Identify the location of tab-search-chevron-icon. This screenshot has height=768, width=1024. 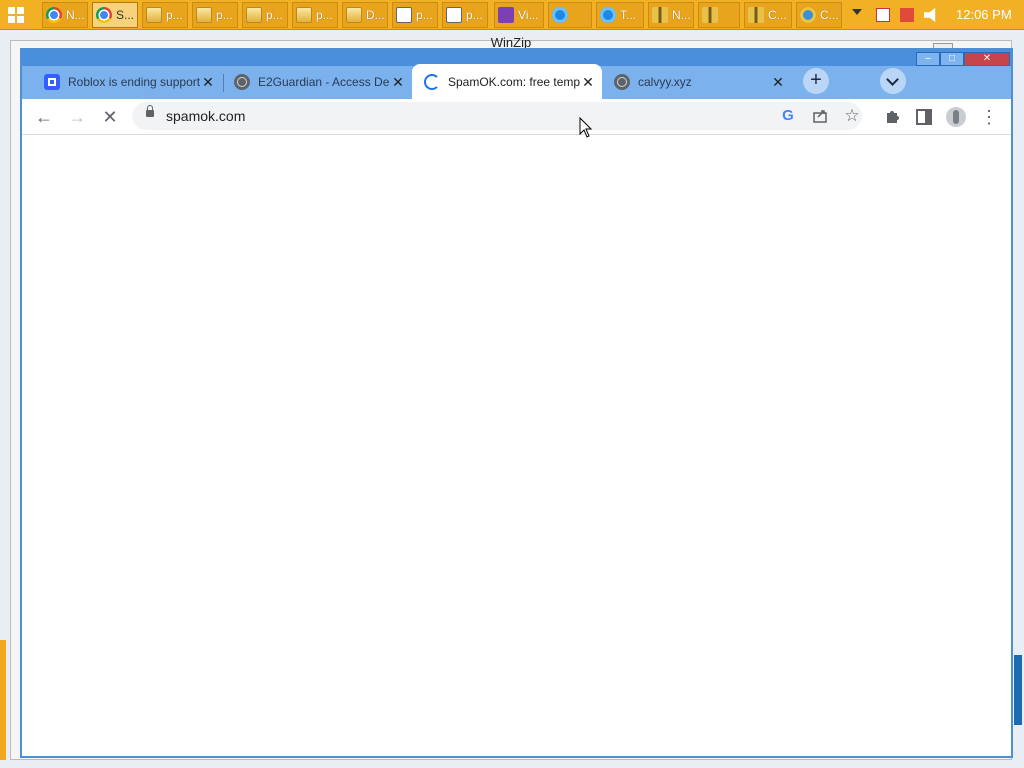
(893, 81).